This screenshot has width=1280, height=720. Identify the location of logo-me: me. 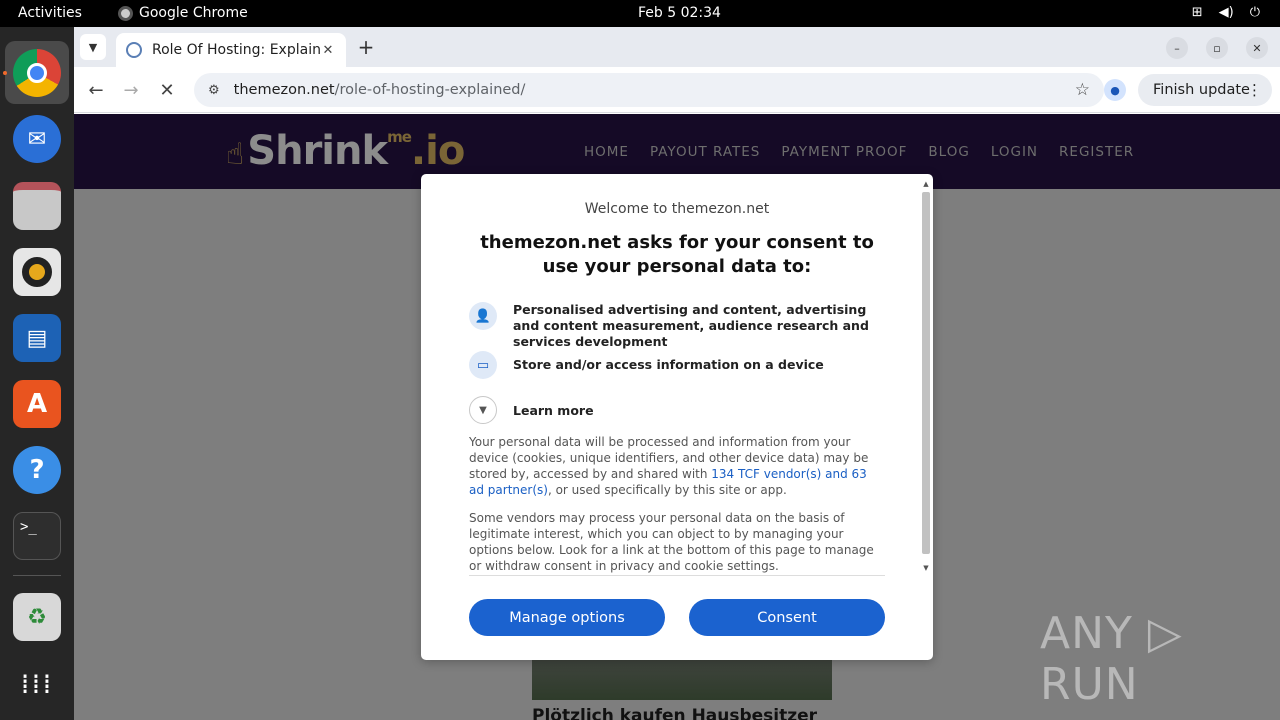
(399, 137).